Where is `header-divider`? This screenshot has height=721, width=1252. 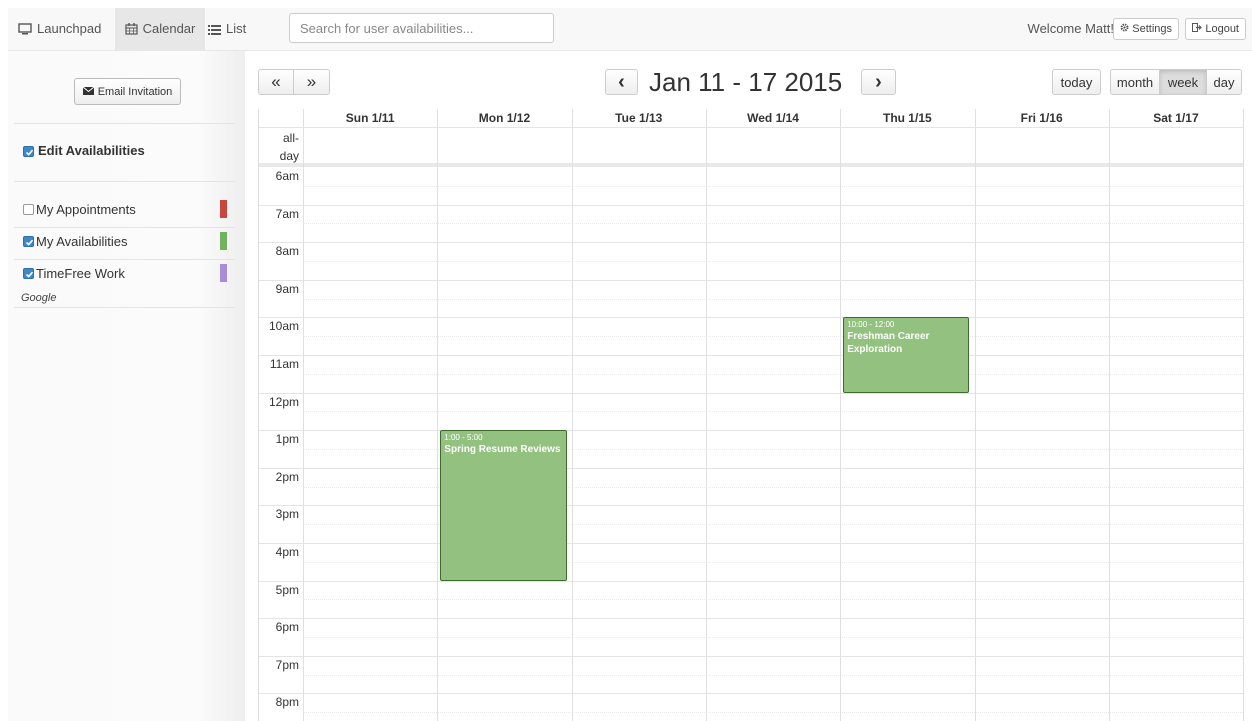
header-divider is located at coordinates (751, 127).